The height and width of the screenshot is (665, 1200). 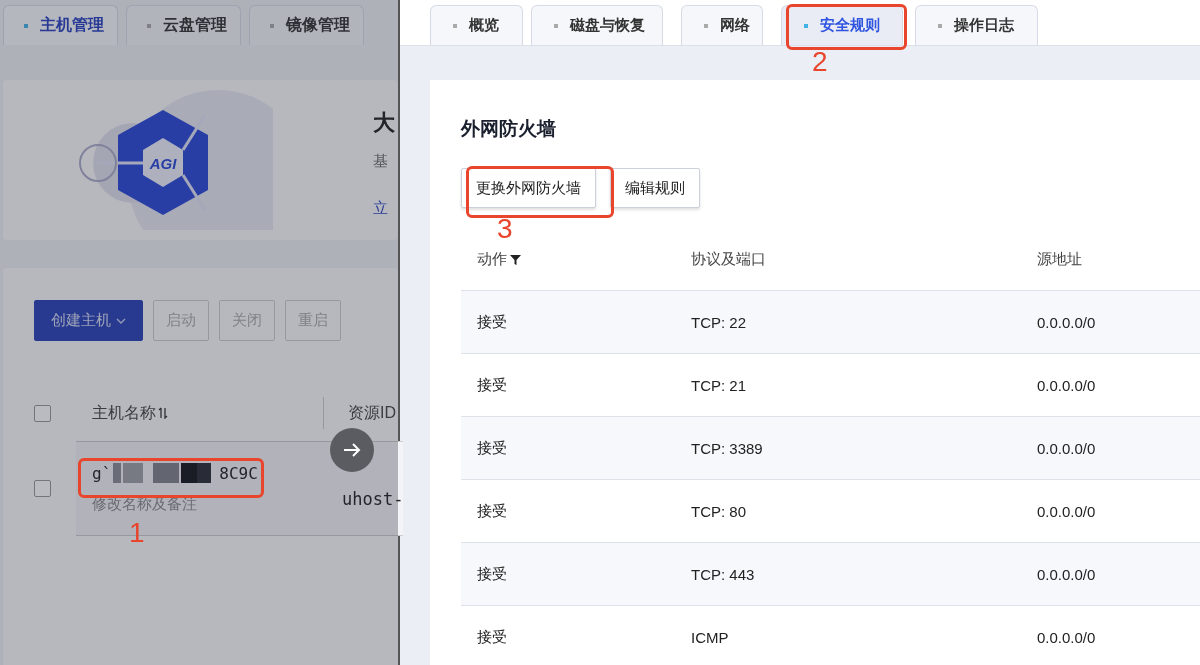 I want to click on column-header: 主机名称, so click(x=124, y=413).